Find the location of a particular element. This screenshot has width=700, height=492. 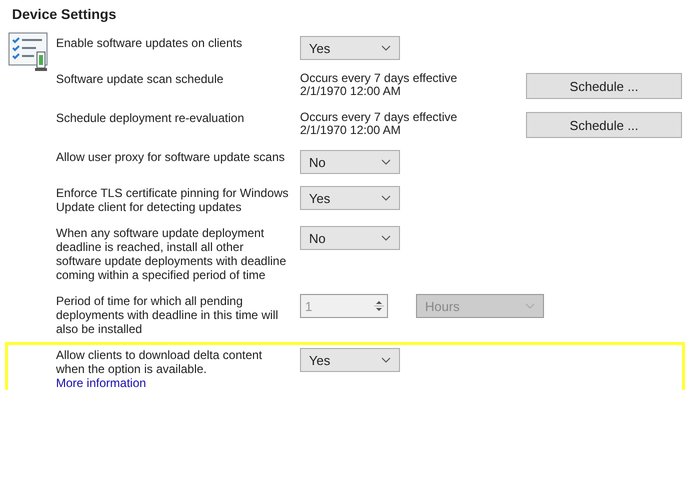

setting-label: Enforce TLS certificate pinning for Windows Update client for detecting updates is located at coordinates (173, 200).